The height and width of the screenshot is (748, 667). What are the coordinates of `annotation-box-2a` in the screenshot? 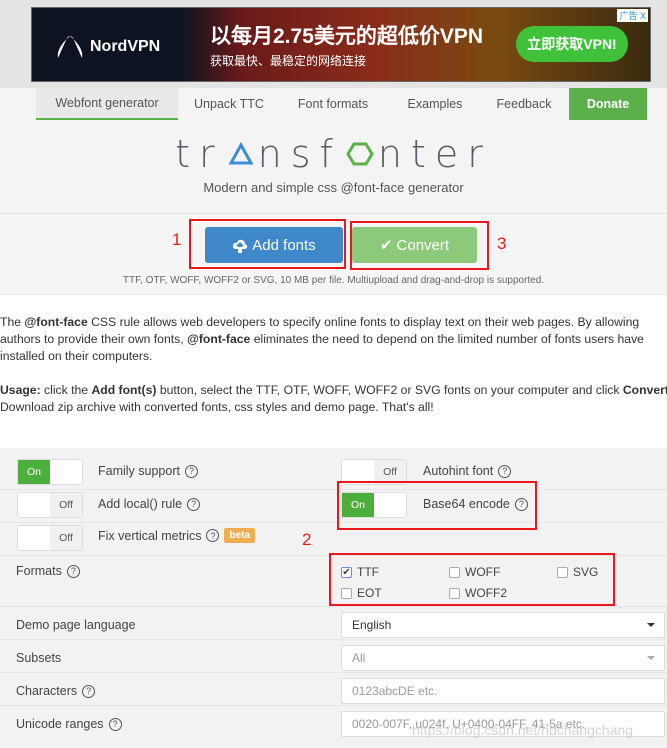 It's located at (437, 505).